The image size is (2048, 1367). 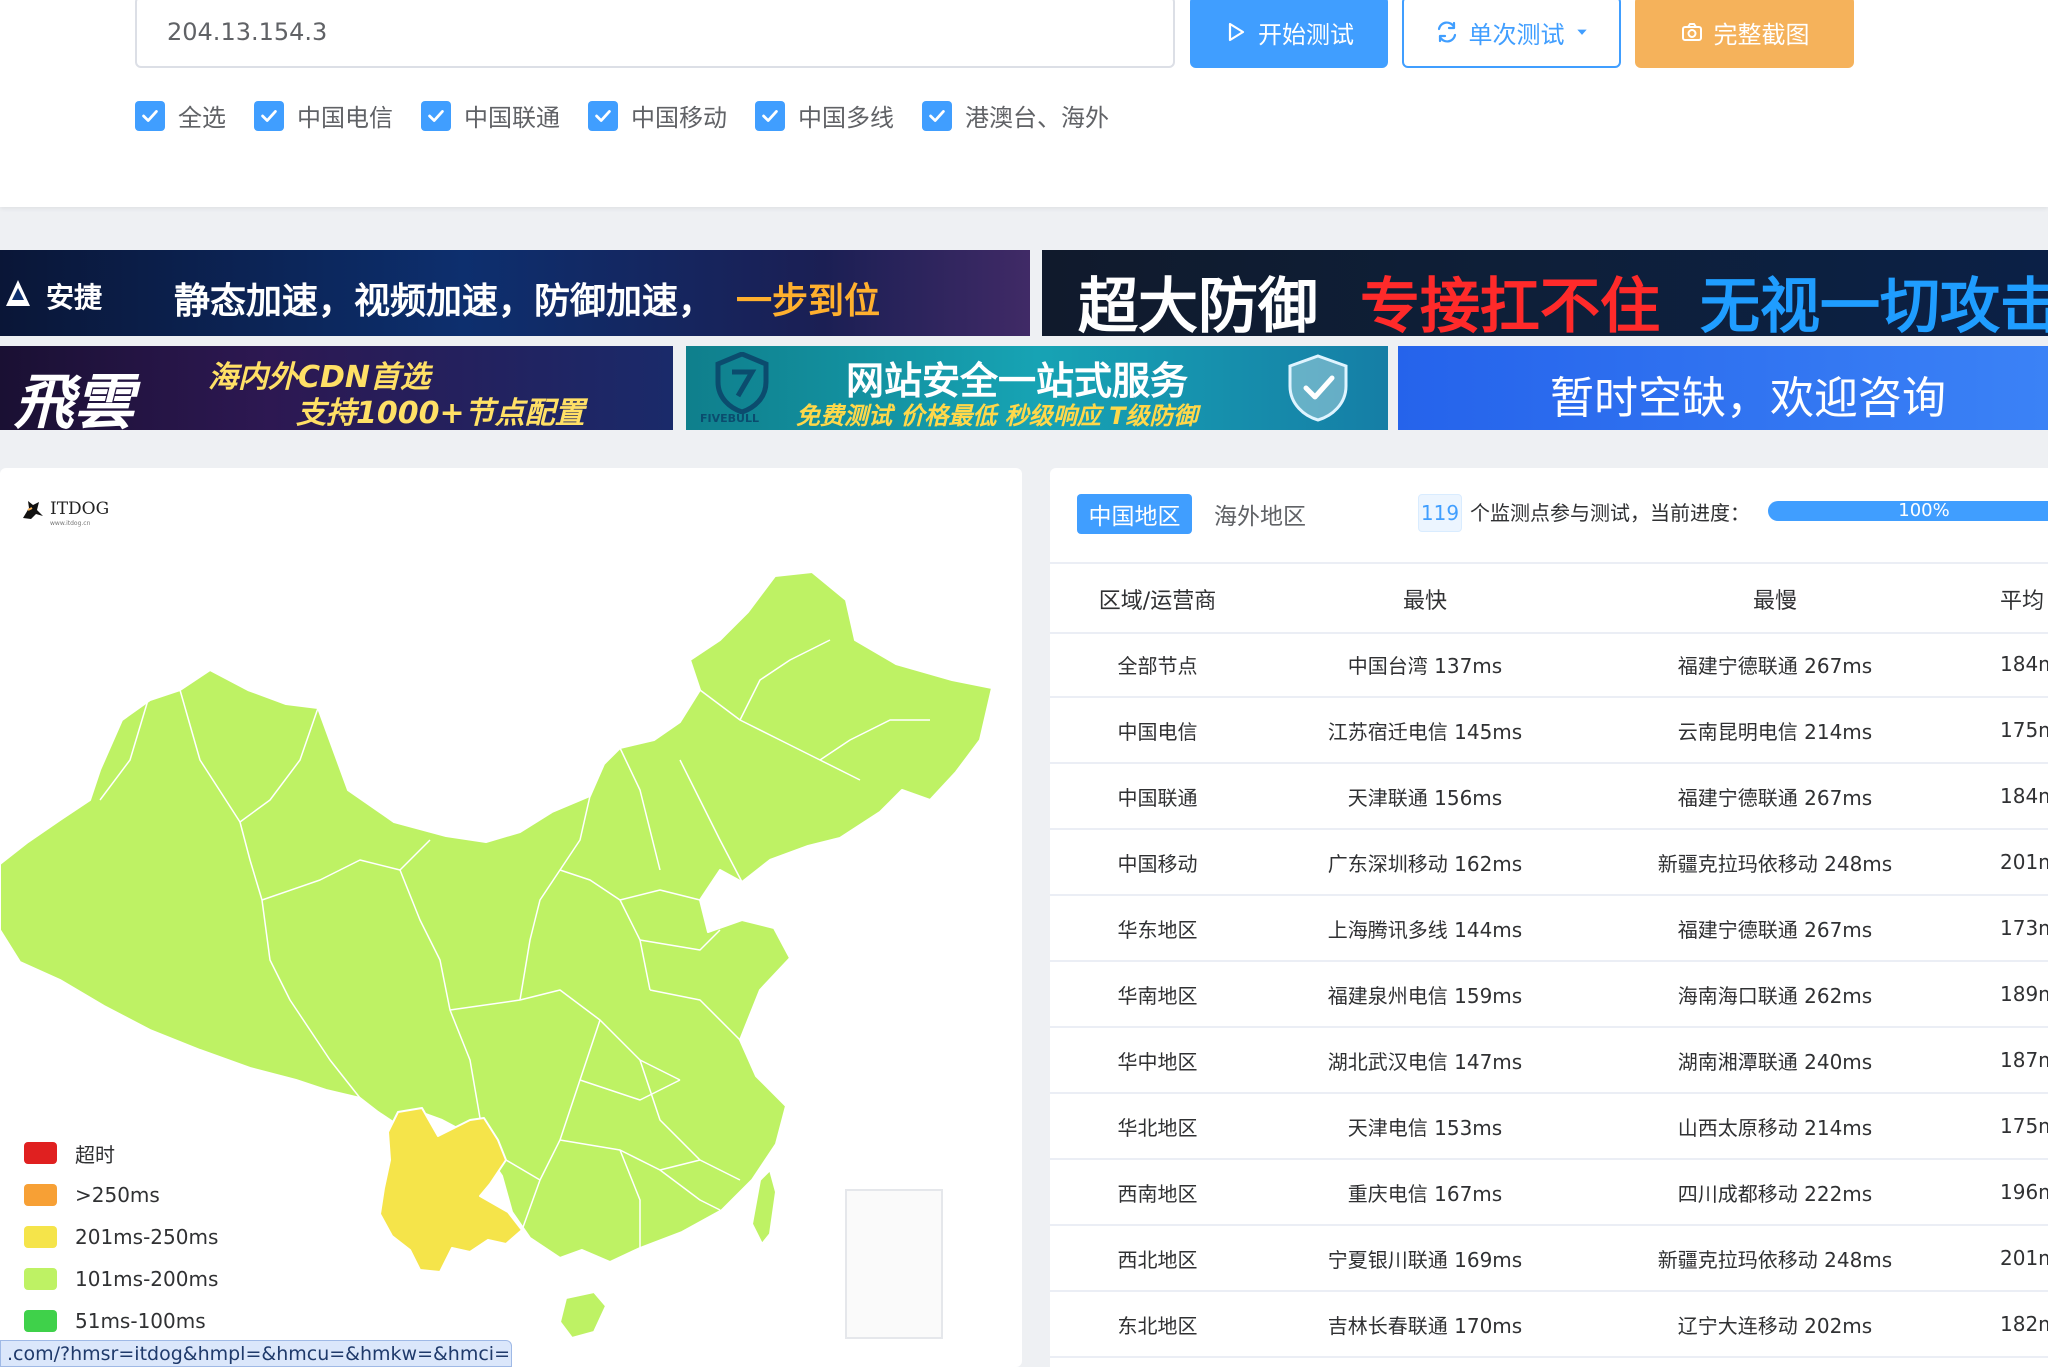 I want to click on legend-item-101-200: 101ms-200ms, so click(x=121, y=1279).